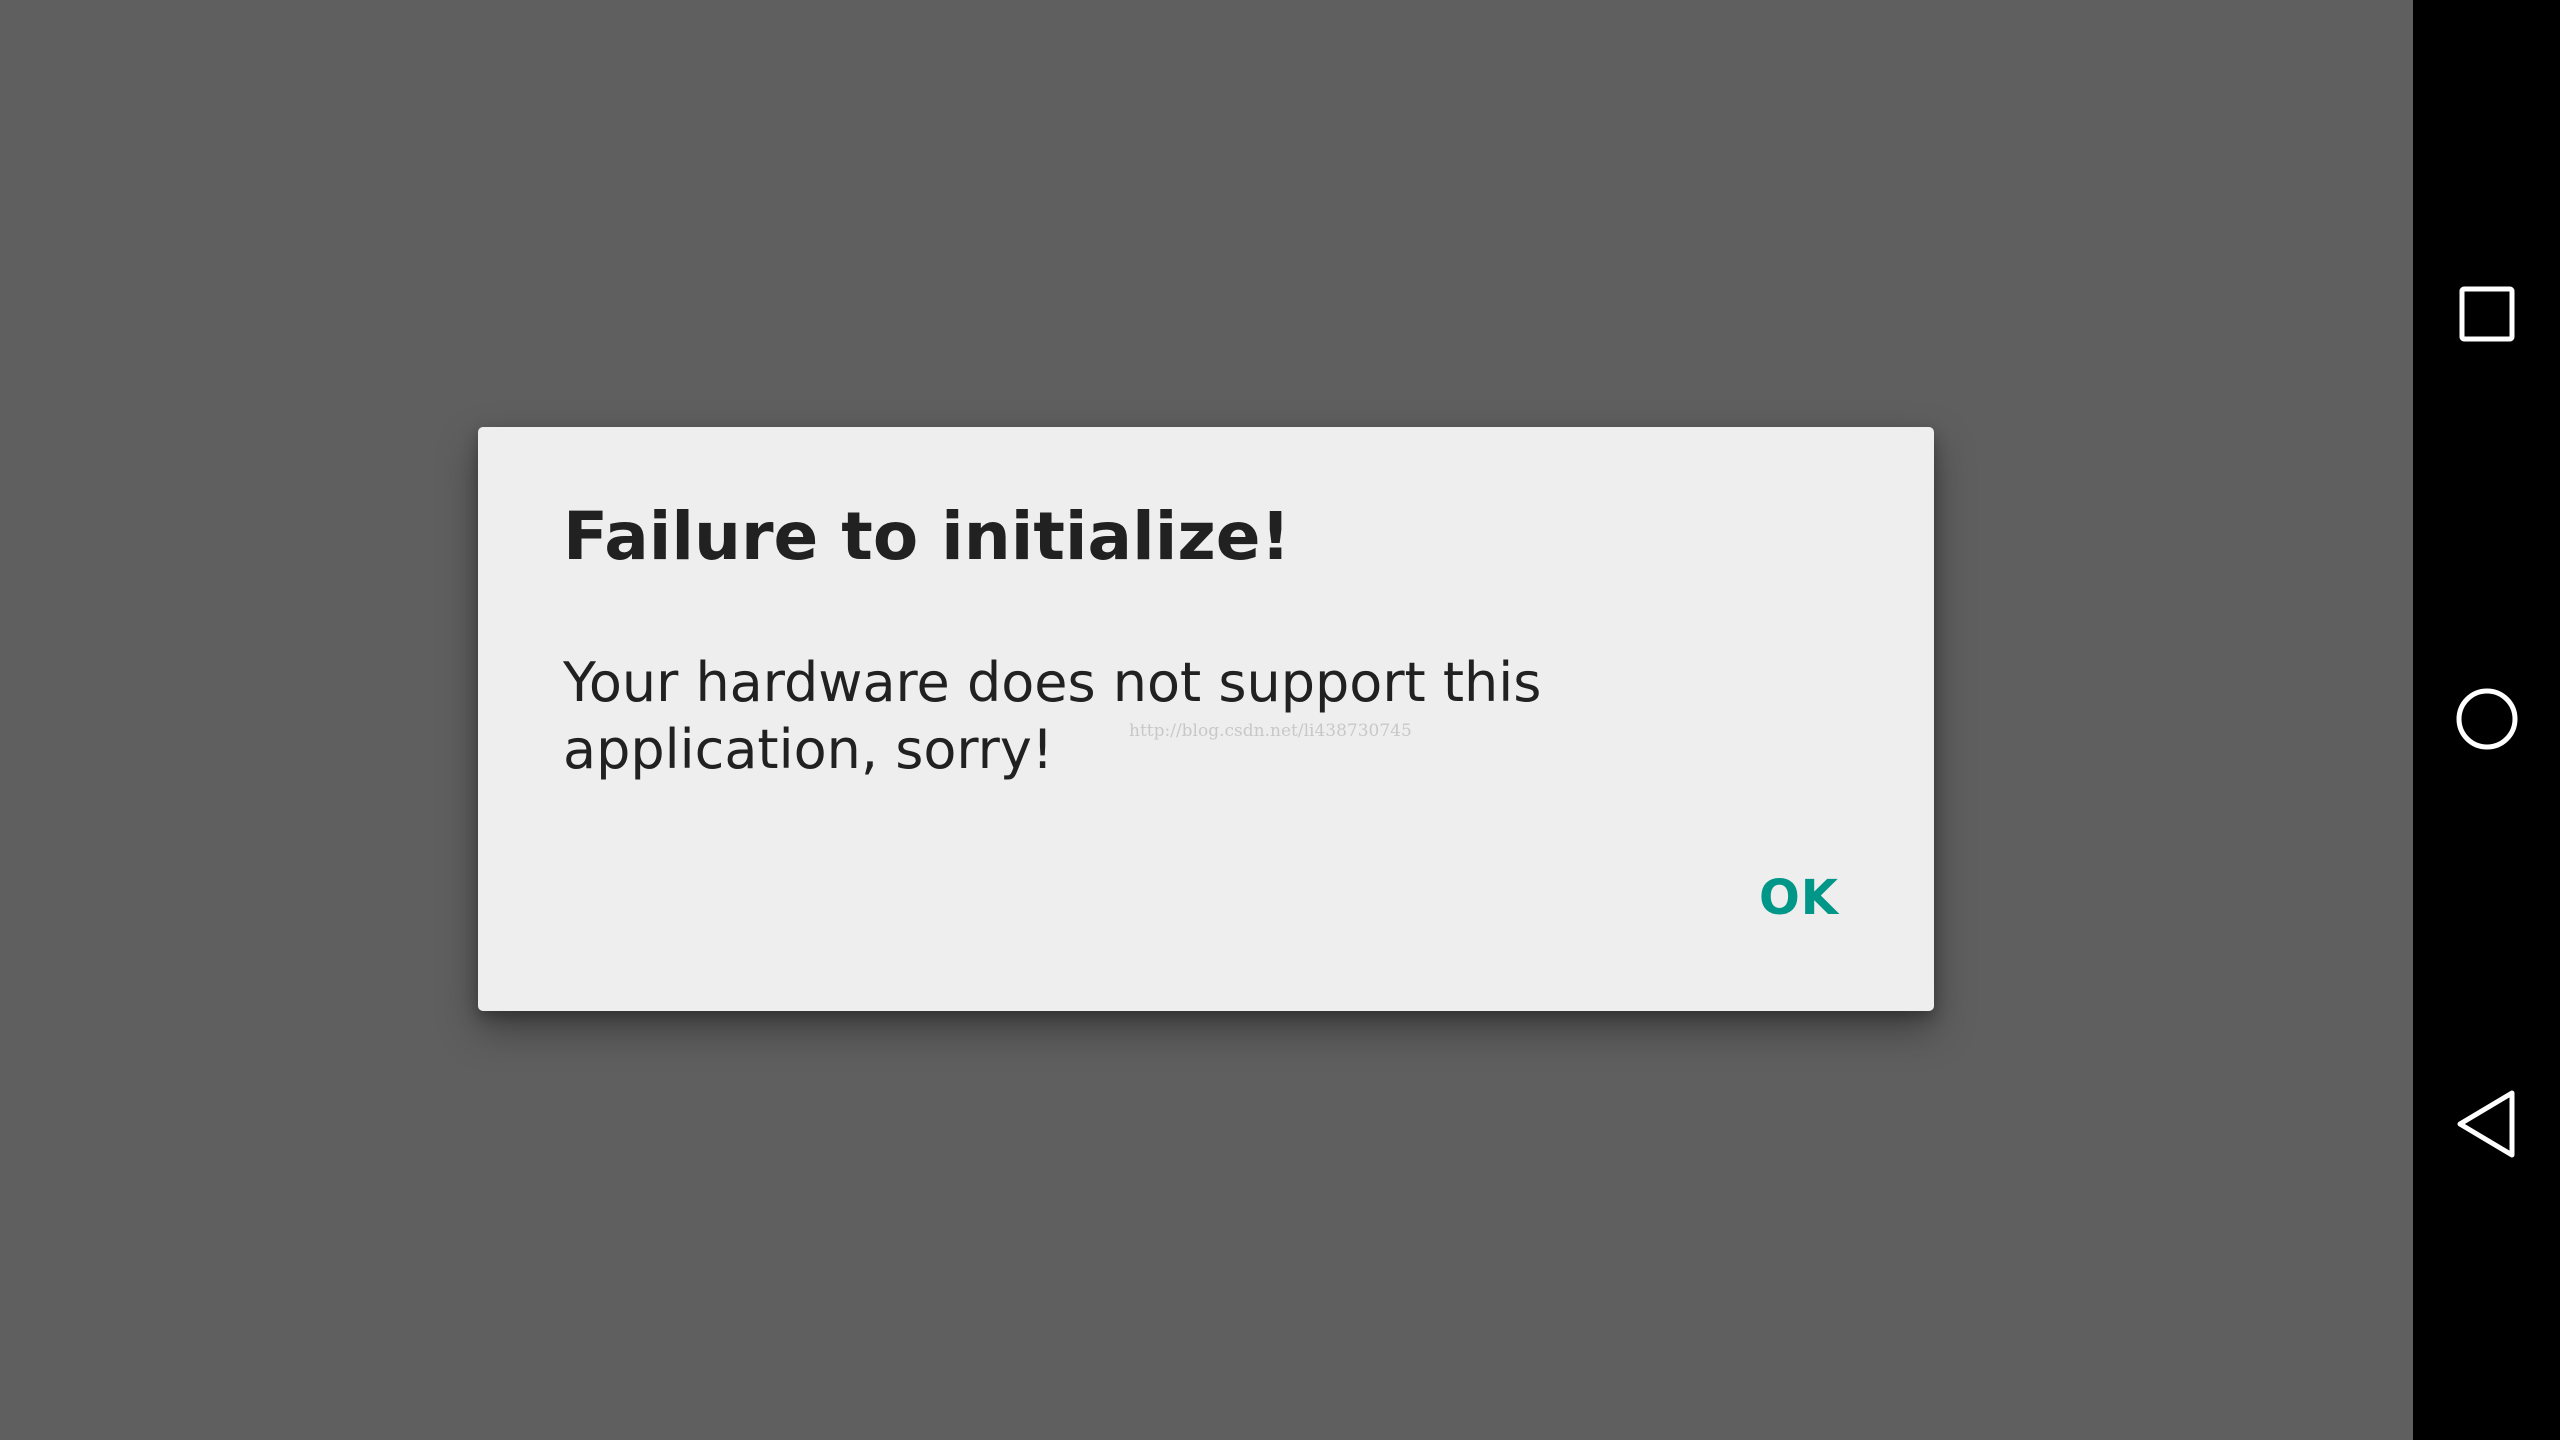 The width and height of the screenshot is (2560, 1440). I want to click on back-button, so click(2486, 1124).